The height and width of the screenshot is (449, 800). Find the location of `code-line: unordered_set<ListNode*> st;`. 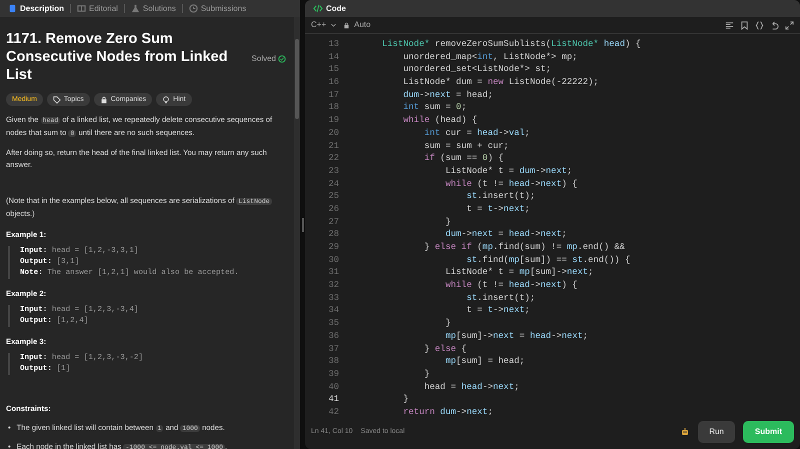

code-line: unordered_set<ListNode*> st; is located at coordinates (477, 69).